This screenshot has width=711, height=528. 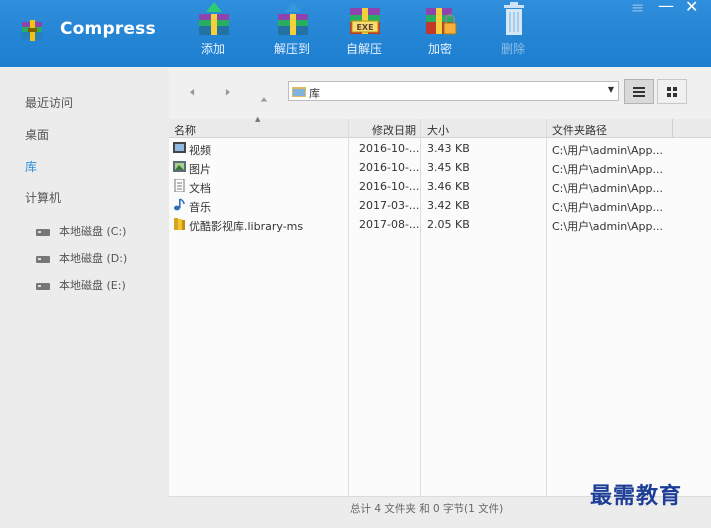 What do you see at coordinates (246, 226) in the screenshot?
I see `row-name: 优酷影视库.library-ms` at bounding box center [246, 226].